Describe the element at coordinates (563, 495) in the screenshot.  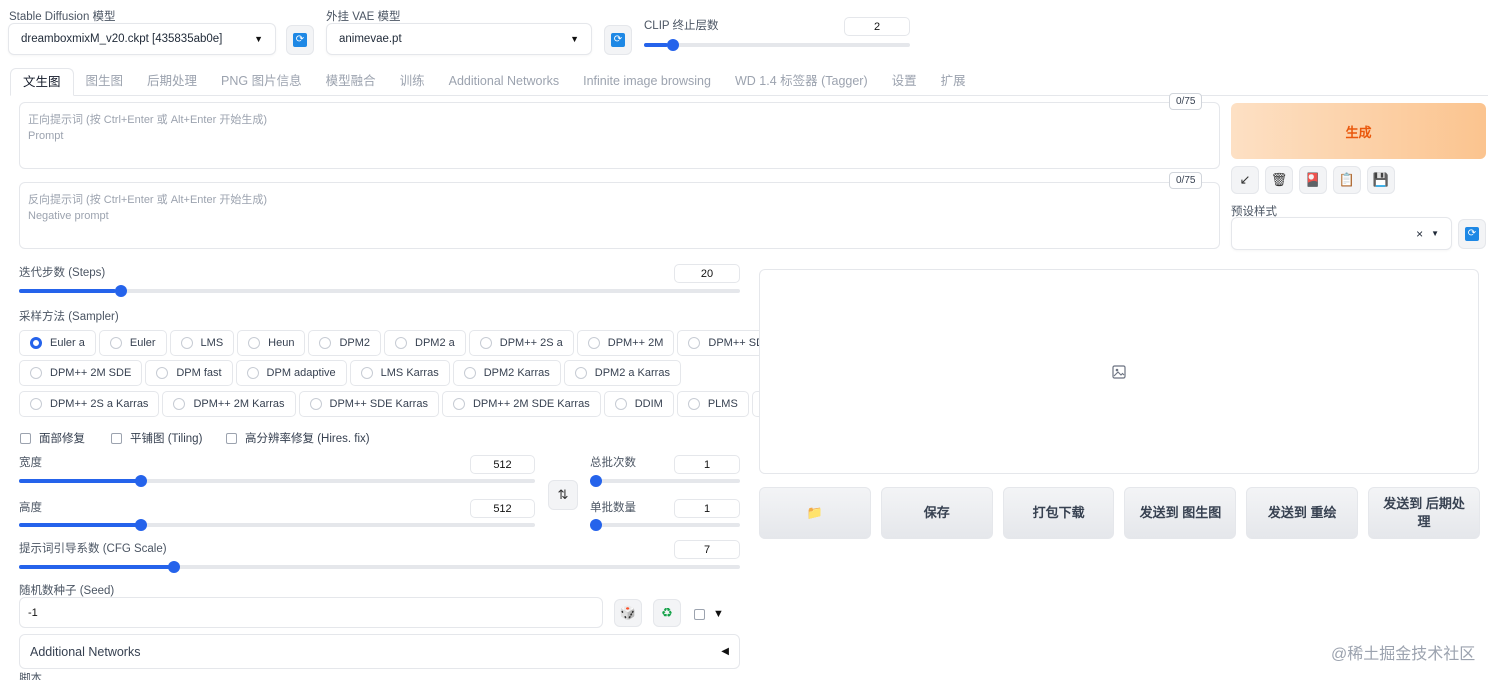
I see `swap-dimensions-button: ⇅` at that location.